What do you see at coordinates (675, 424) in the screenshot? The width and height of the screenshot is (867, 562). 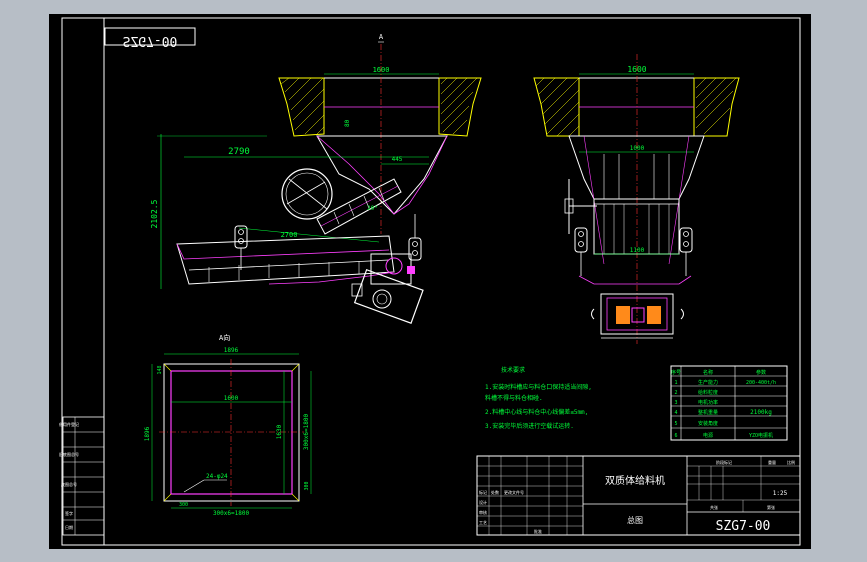 I see `spec-r5-no: 5` at bounding box center [675, 424].